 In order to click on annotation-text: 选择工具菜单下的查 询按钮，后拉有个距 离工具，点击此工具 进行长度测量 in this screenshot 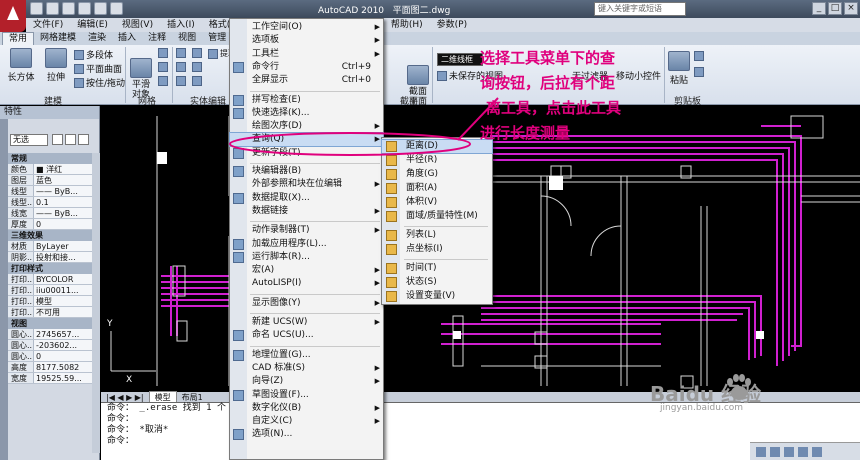, I will do `click(585, 96)`.